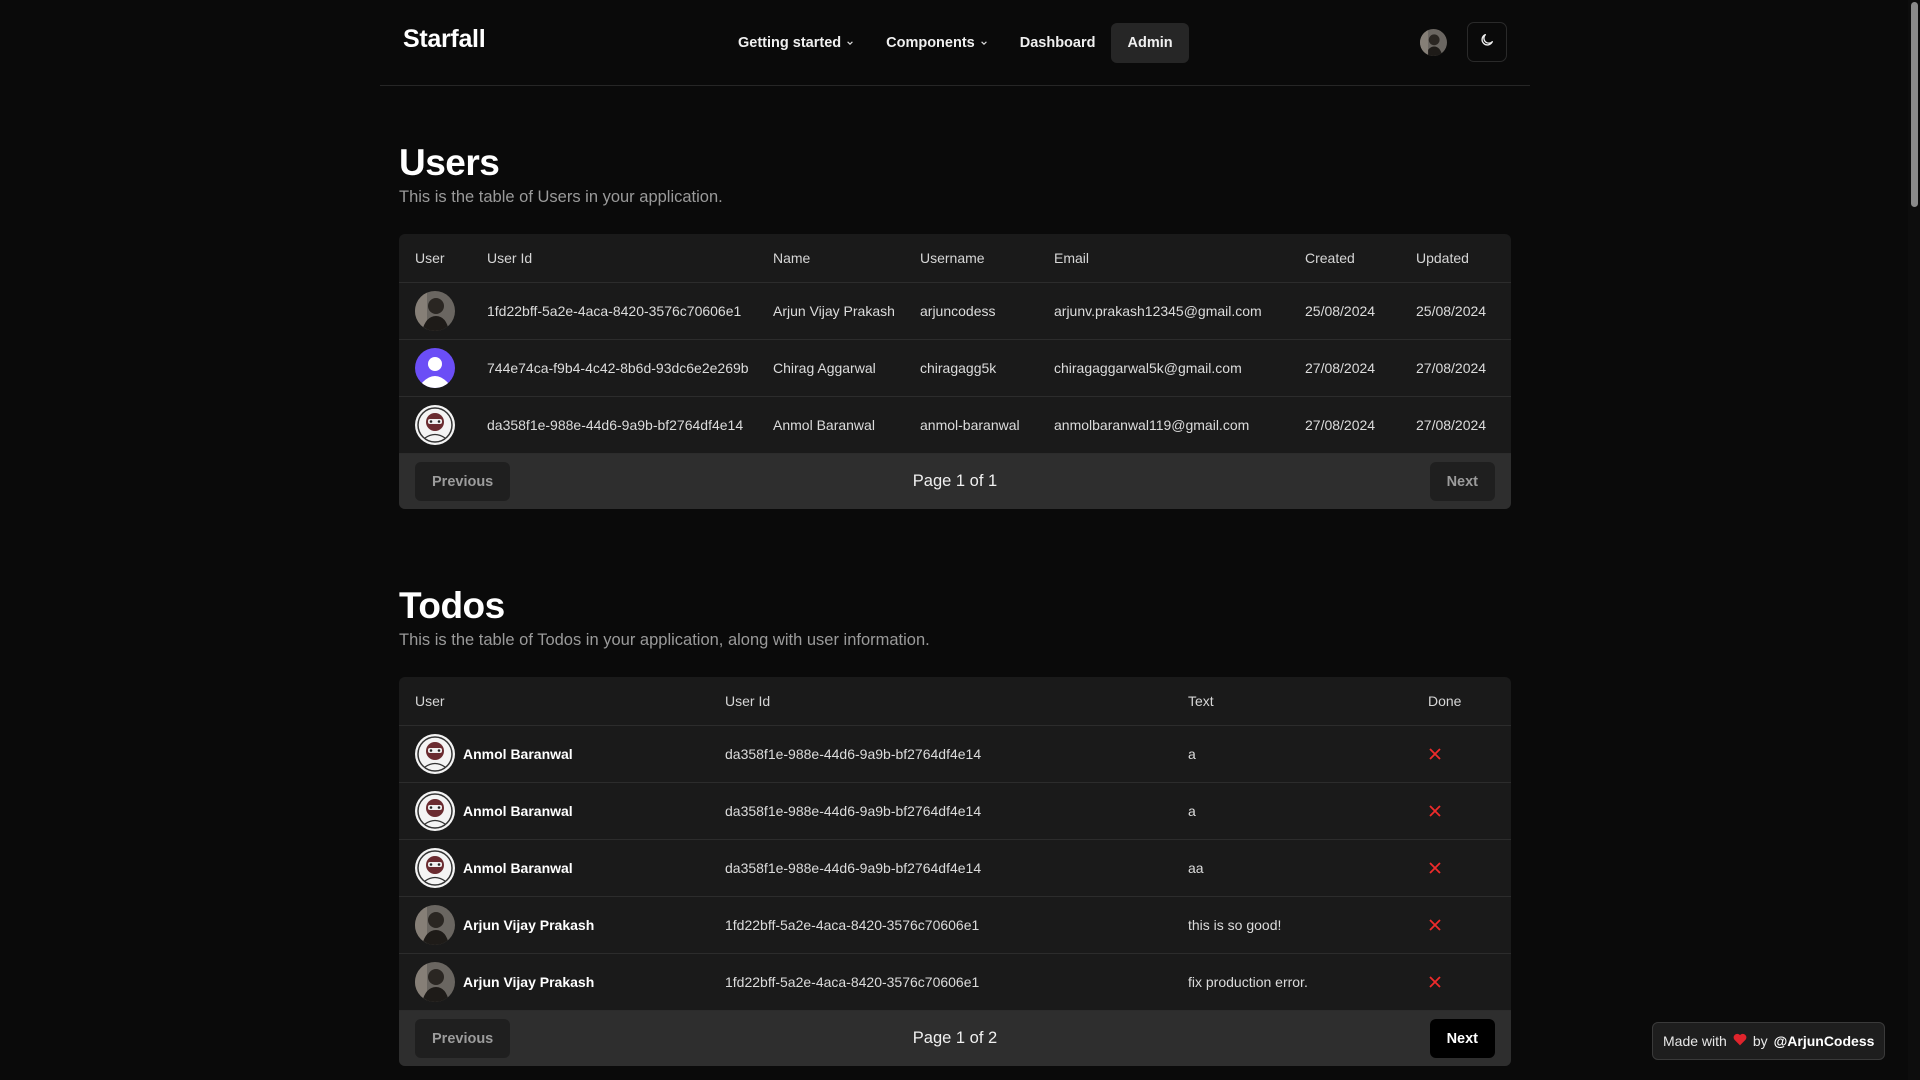  What do you see at coordinates (1442, 258) in the screenshot?
I see `column-header: Updated` at bounding box center [1442, 258].